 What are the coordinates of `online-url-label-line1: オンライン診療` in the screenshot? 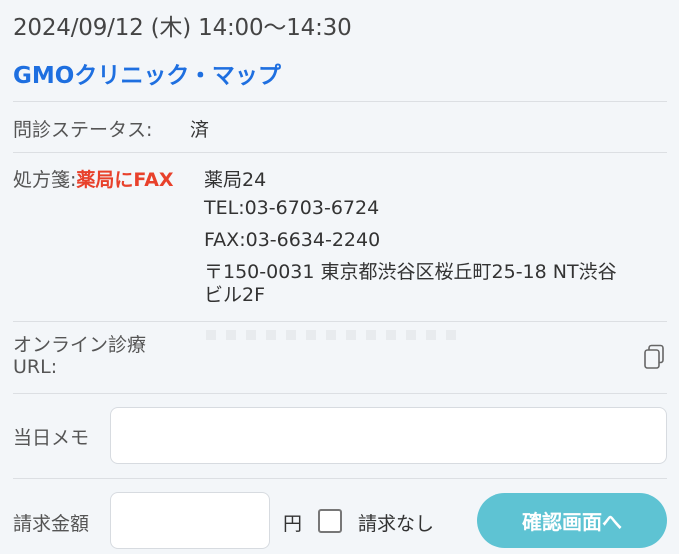 It's located at (80, 345).